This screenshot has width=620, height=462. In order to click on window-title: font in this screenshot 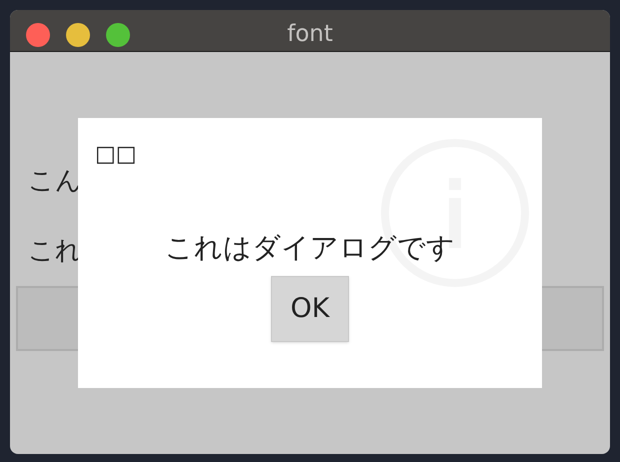, I will do `click(310, 34)`.